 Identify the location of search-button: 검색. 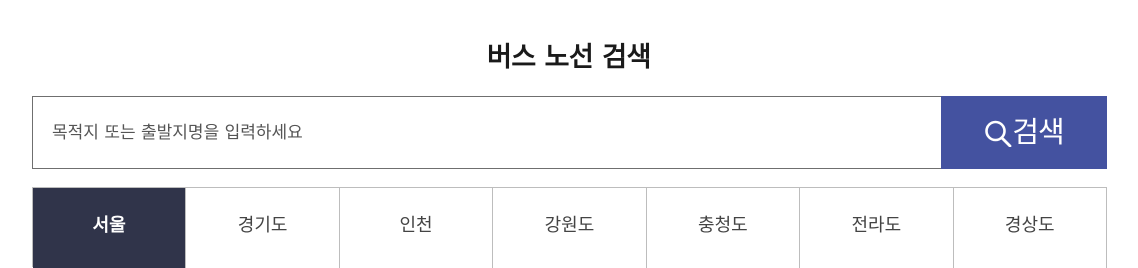
(1024, 132).